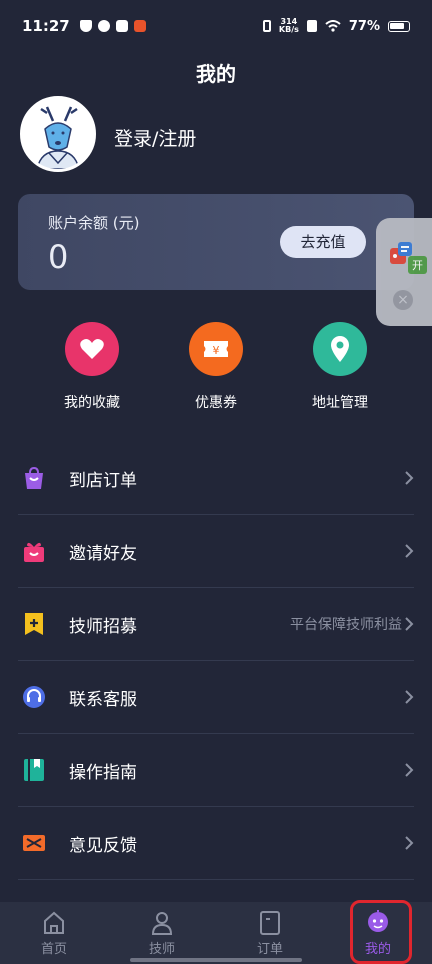 The width and height of the screenshot is (432, 964). What do you see at coordinates (288, 29) in the screenshot?
I see `network-speed-unit: KB/s` at bounding box center [288, 29].